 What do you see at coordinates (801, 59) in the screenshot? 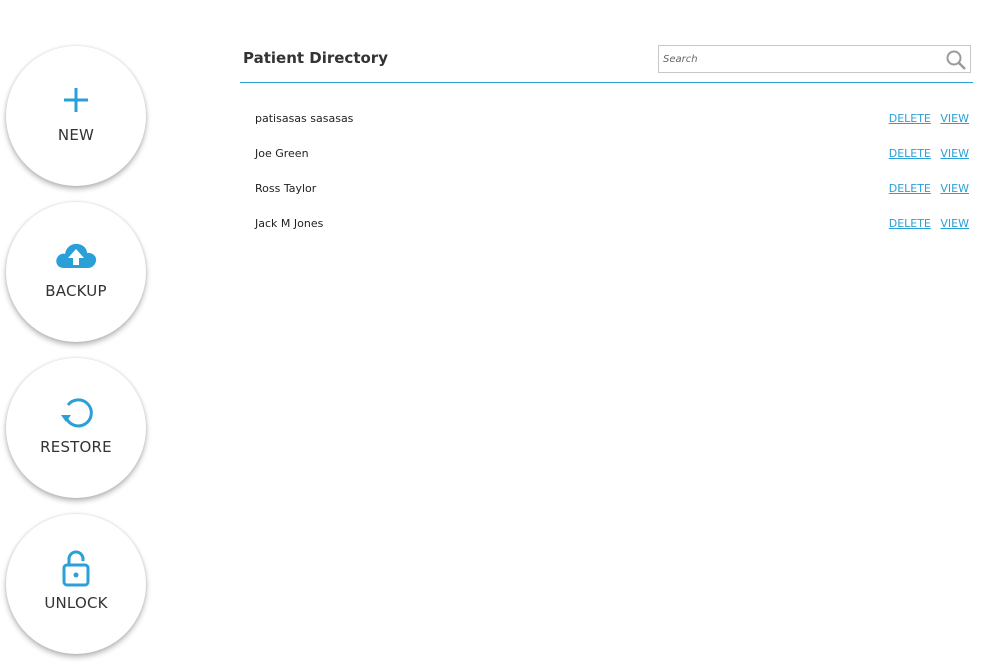
I see `search-input` at bounding box center [801, 59].